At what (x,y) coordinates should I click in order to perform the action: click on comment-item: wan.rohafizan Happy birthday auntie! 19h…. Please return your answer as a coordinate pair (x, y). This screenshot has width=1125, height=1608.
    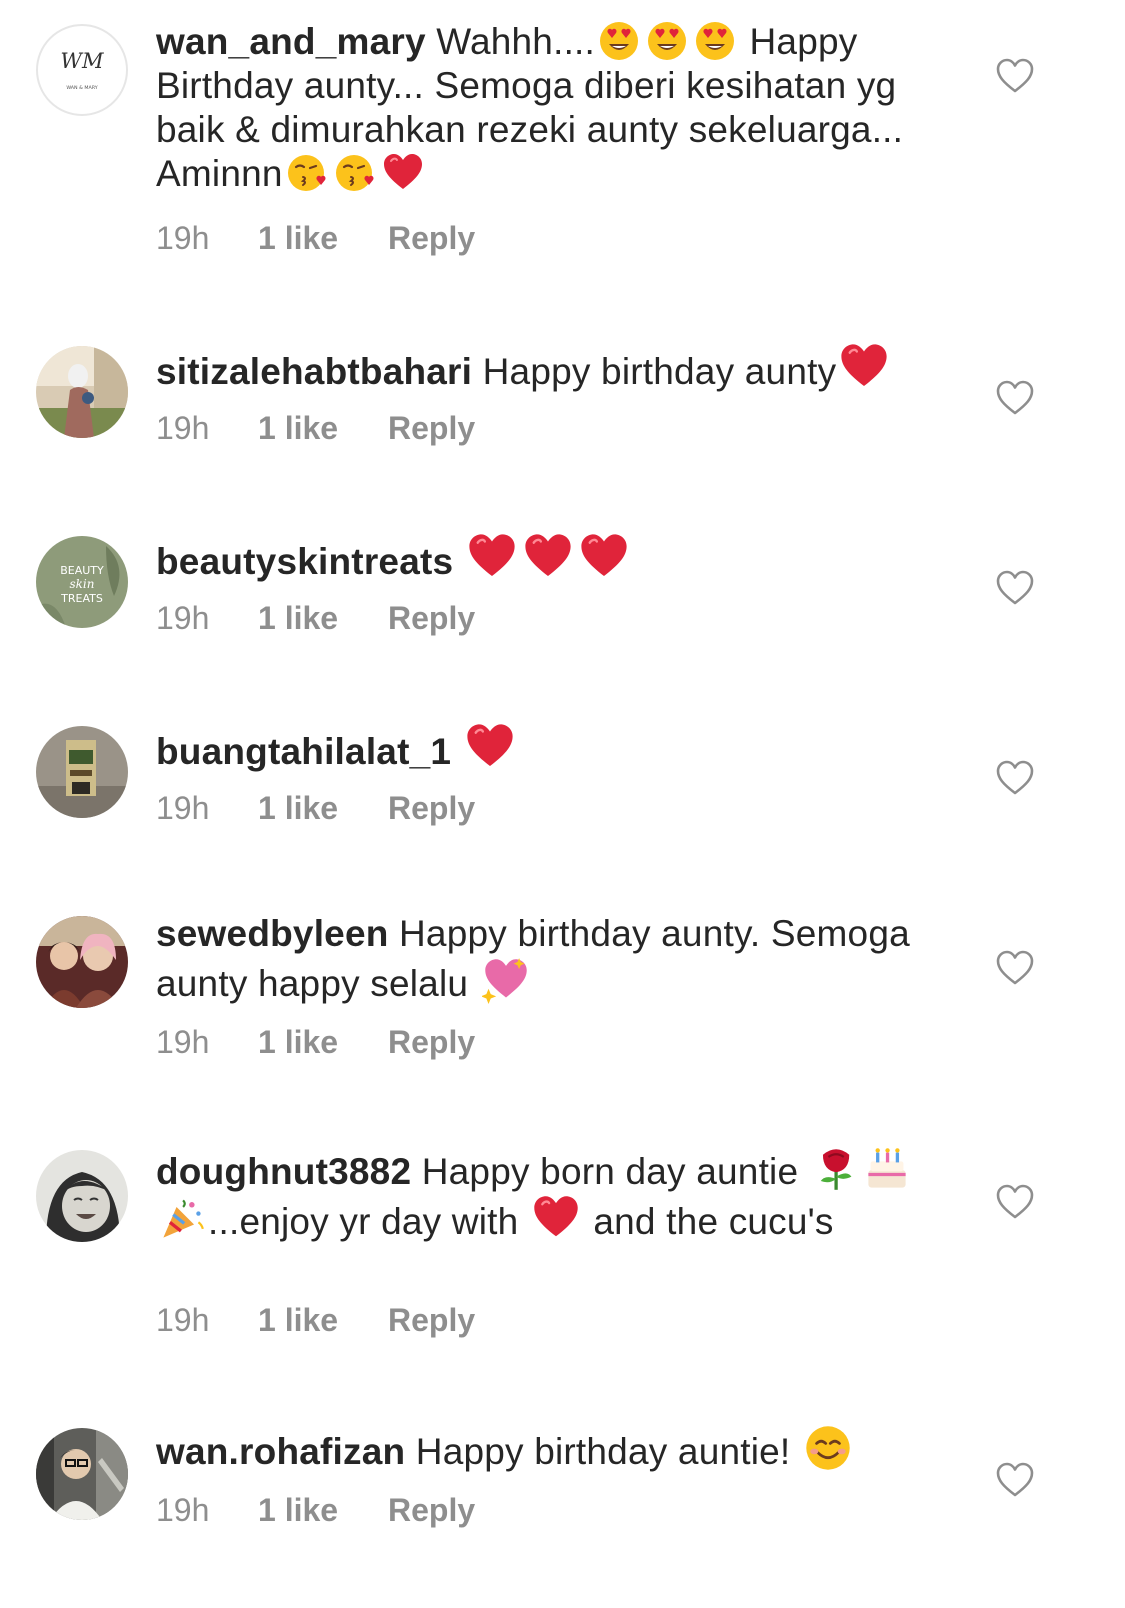
    Looking at the image, I should click on (562, 1502).